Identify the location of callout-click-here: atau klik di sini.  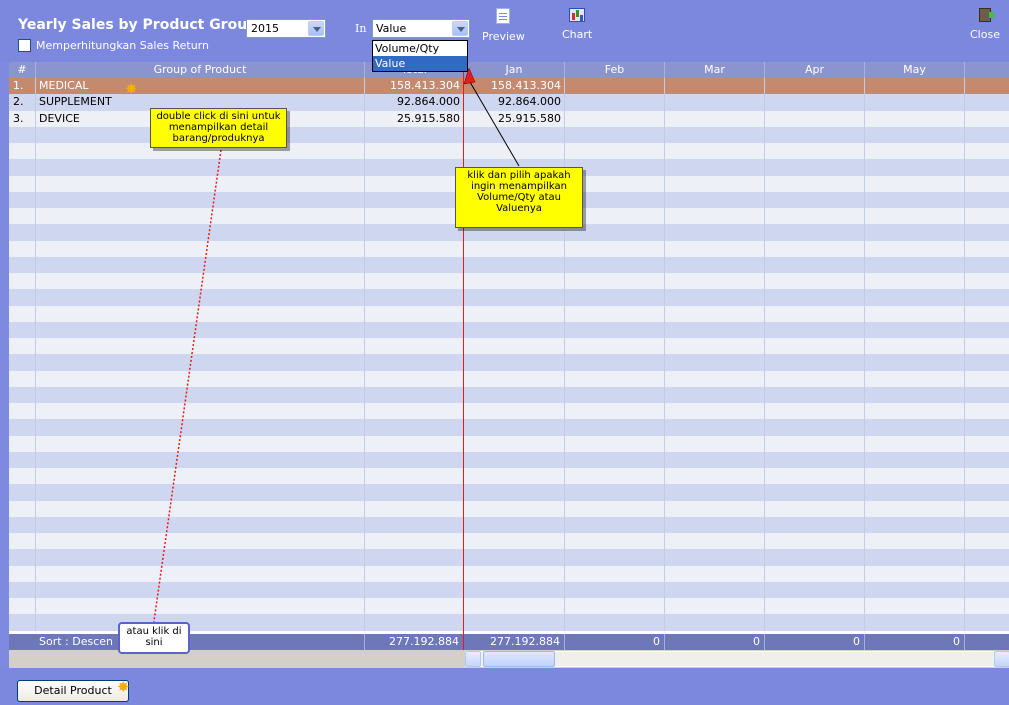
(154, 638).